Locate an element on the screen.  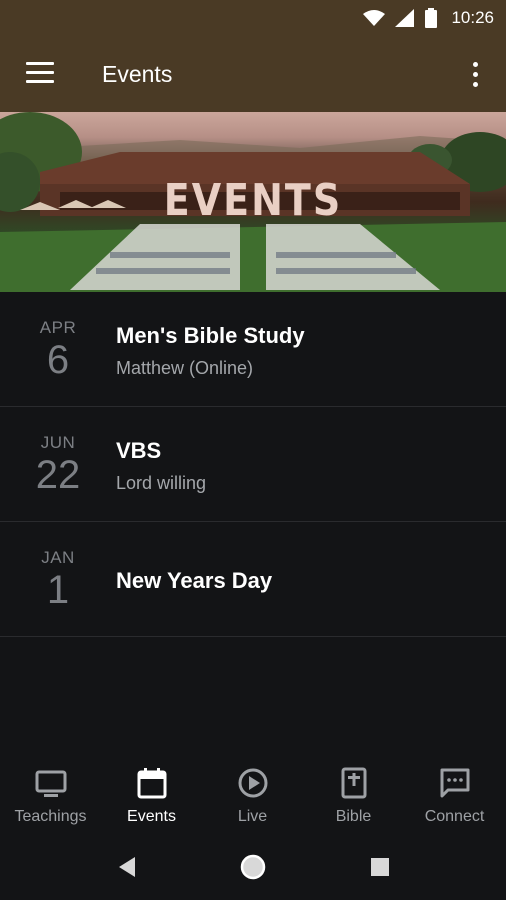
event-item: JUN 22 VBS Lord willing is located at coordinates (253, 464).